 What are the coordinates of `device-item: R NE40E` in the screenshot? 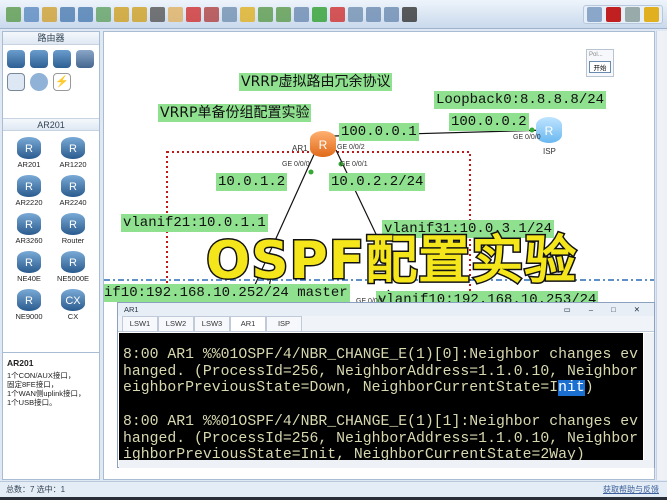 It's located at (29, 267).